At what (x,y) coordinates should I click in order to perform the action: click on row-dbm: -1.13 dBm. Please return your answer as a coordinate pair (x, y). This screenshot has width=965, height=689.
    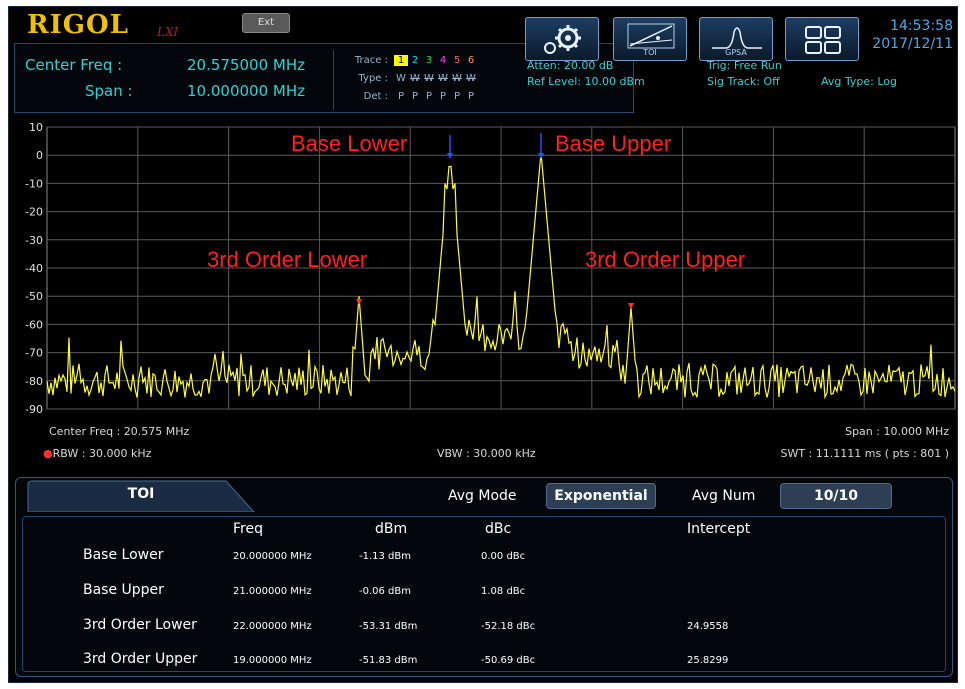
    Looking at the image, I should click on (385, 556).